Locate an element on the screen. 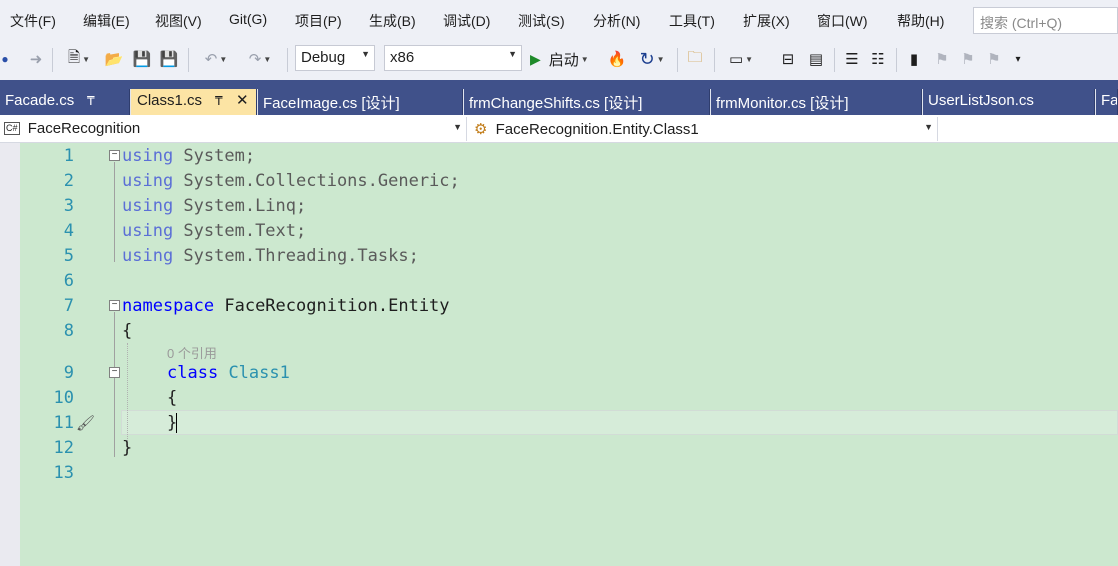 This screenshot has height=566, width=1118. class-view-icon: ⊟ is located at coordinates (788, 59).